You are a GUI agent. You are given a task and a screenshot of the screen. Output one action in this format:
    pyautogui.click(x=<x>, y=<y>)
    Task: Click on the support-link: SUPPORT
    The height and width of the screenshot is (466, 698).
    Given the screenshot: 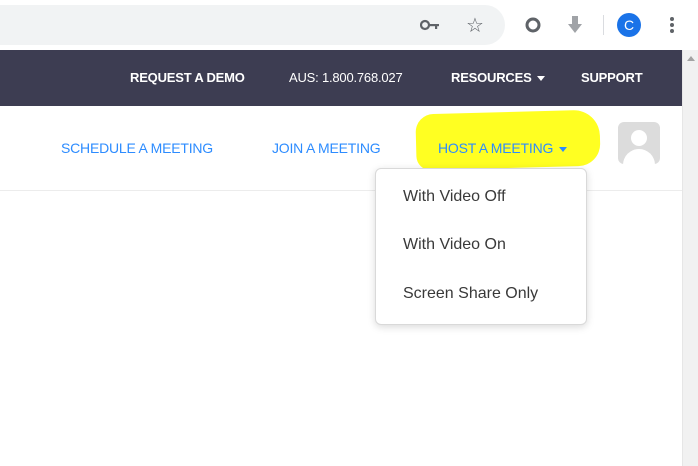 What is the action you would take?
    pyautogui.click(x=612, y=78)
    